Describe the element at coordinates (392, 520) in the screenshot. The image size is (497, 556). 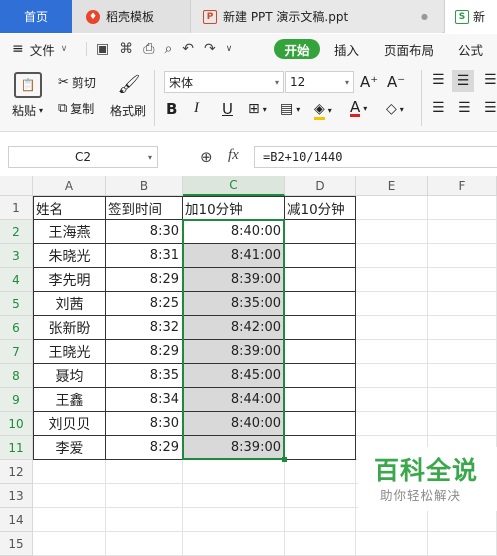
I see `cell-e14` at that location.